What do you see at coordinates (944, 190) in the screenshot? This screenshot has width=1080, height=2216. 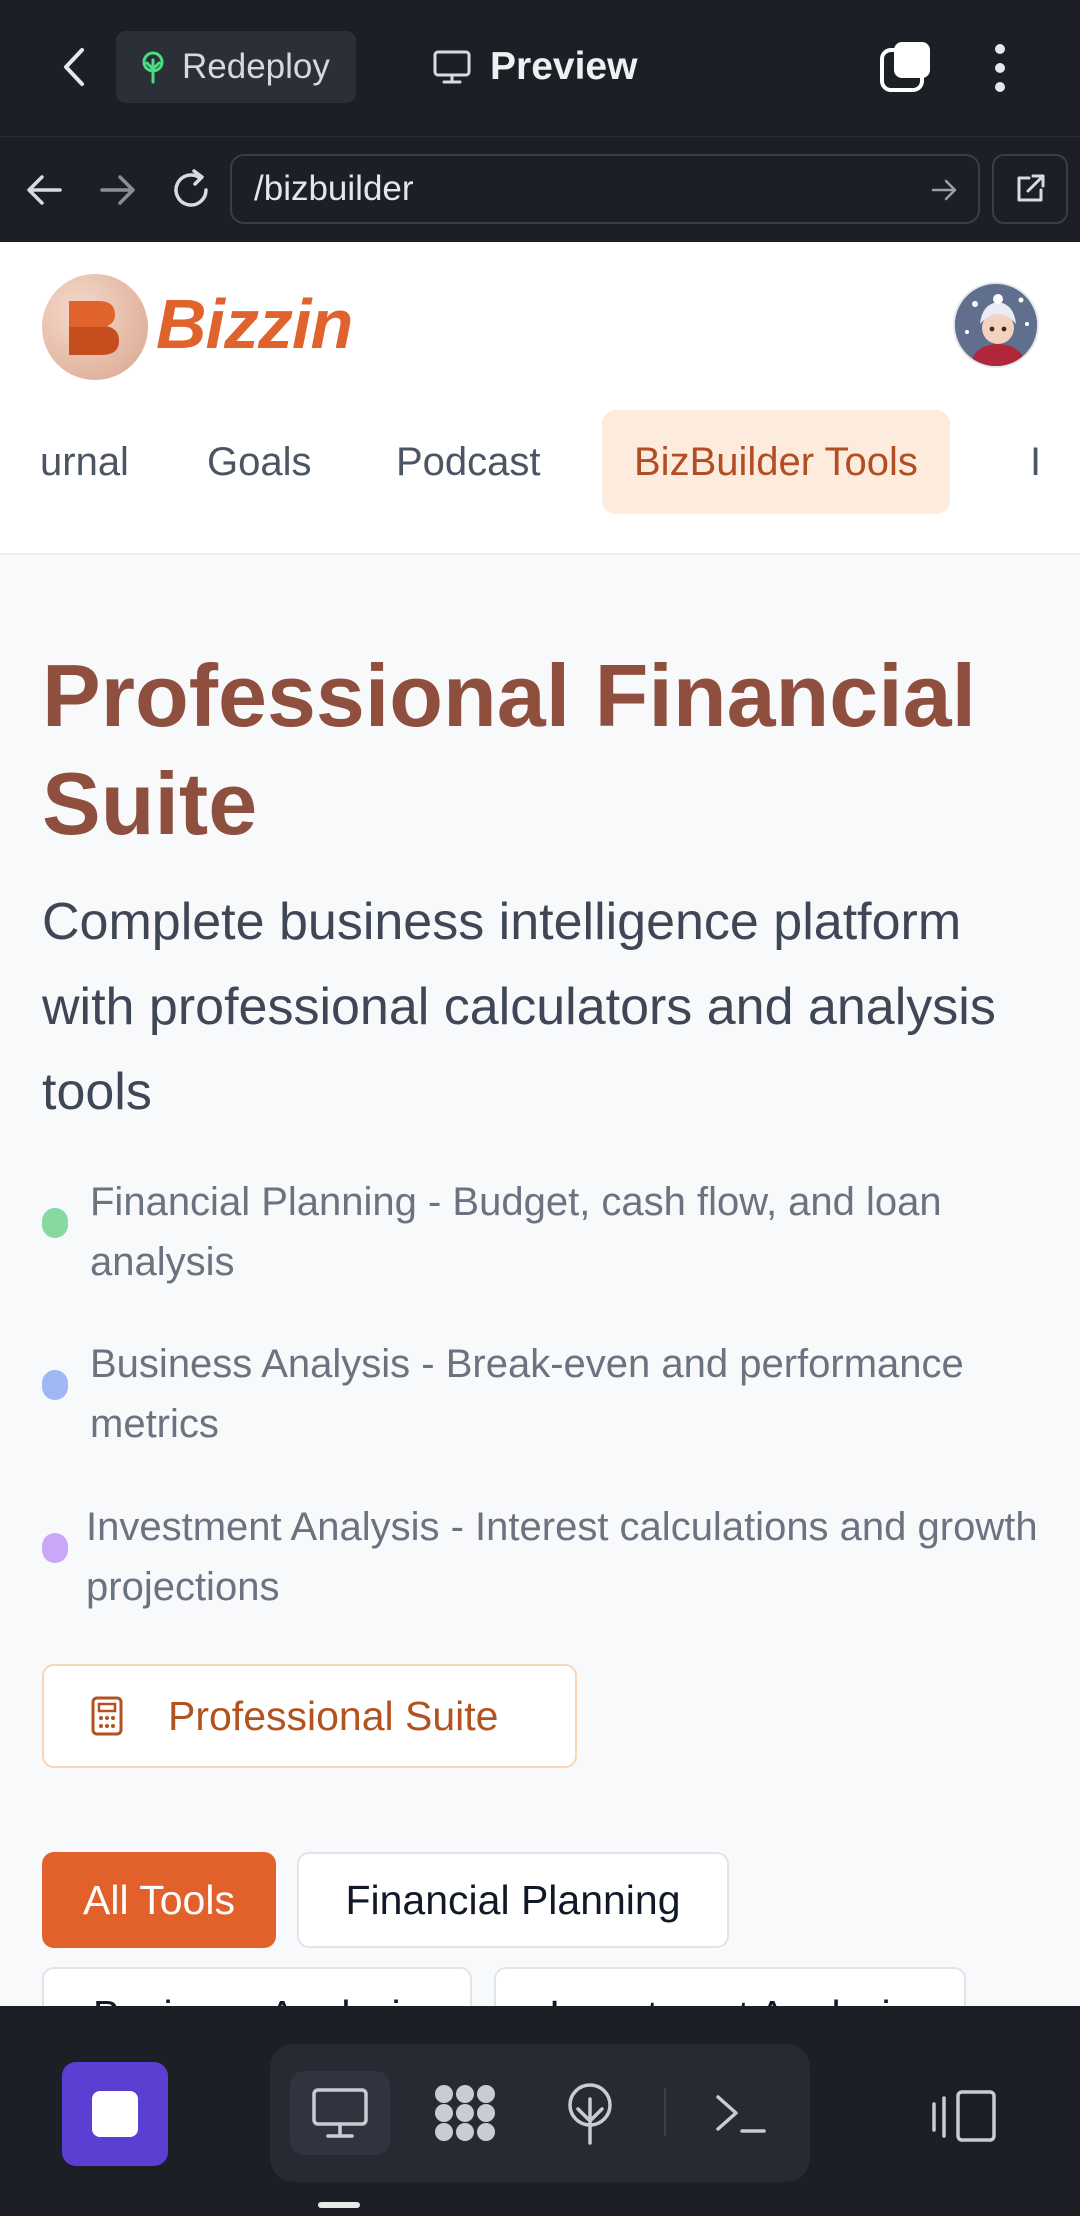 I see `arrow-go-icon` at bounding box center [944, 190].